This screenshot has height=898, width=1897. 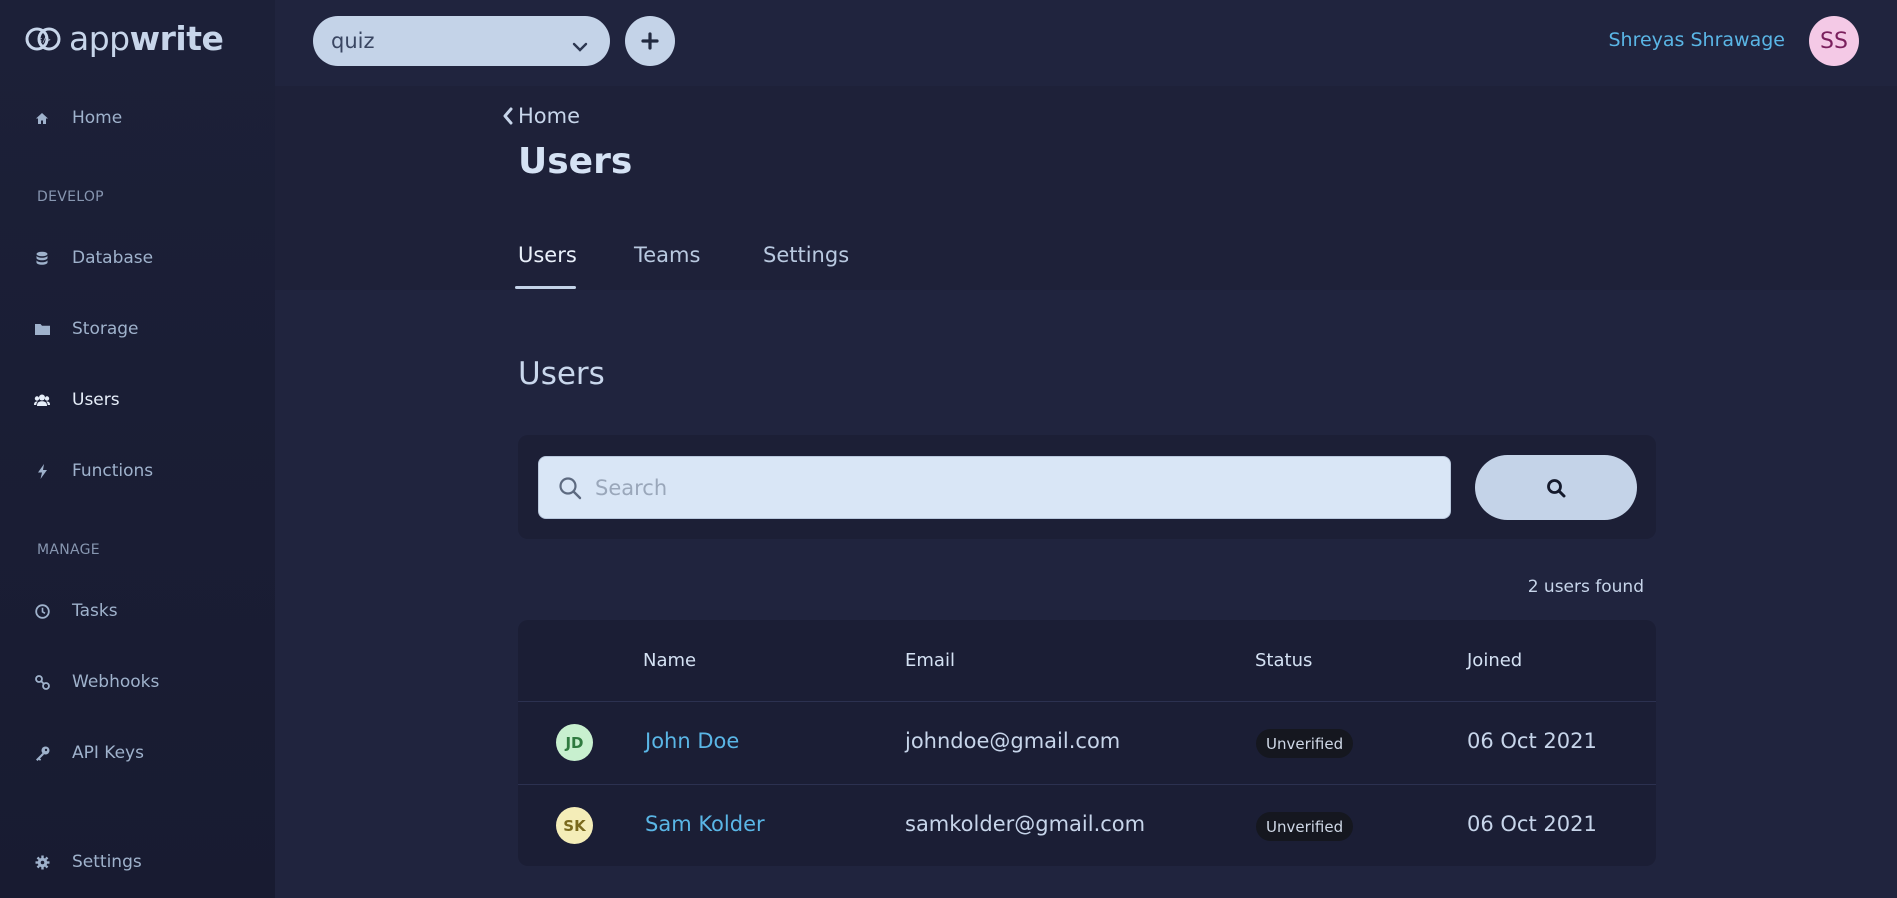 What do you see at coordinates (116, 682) in the screenshot?
I see `sidebar-item-label: Webhooks` at bounding box center [116, 682].